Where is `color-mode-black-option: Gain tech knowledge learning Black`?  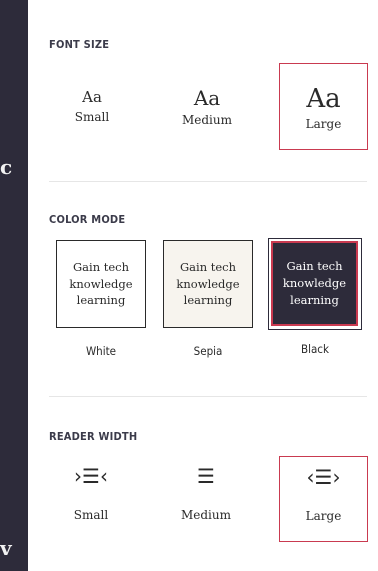
color-mode-black-option: Gain tech knowledge learning Black is located at coordinates (315, 297).